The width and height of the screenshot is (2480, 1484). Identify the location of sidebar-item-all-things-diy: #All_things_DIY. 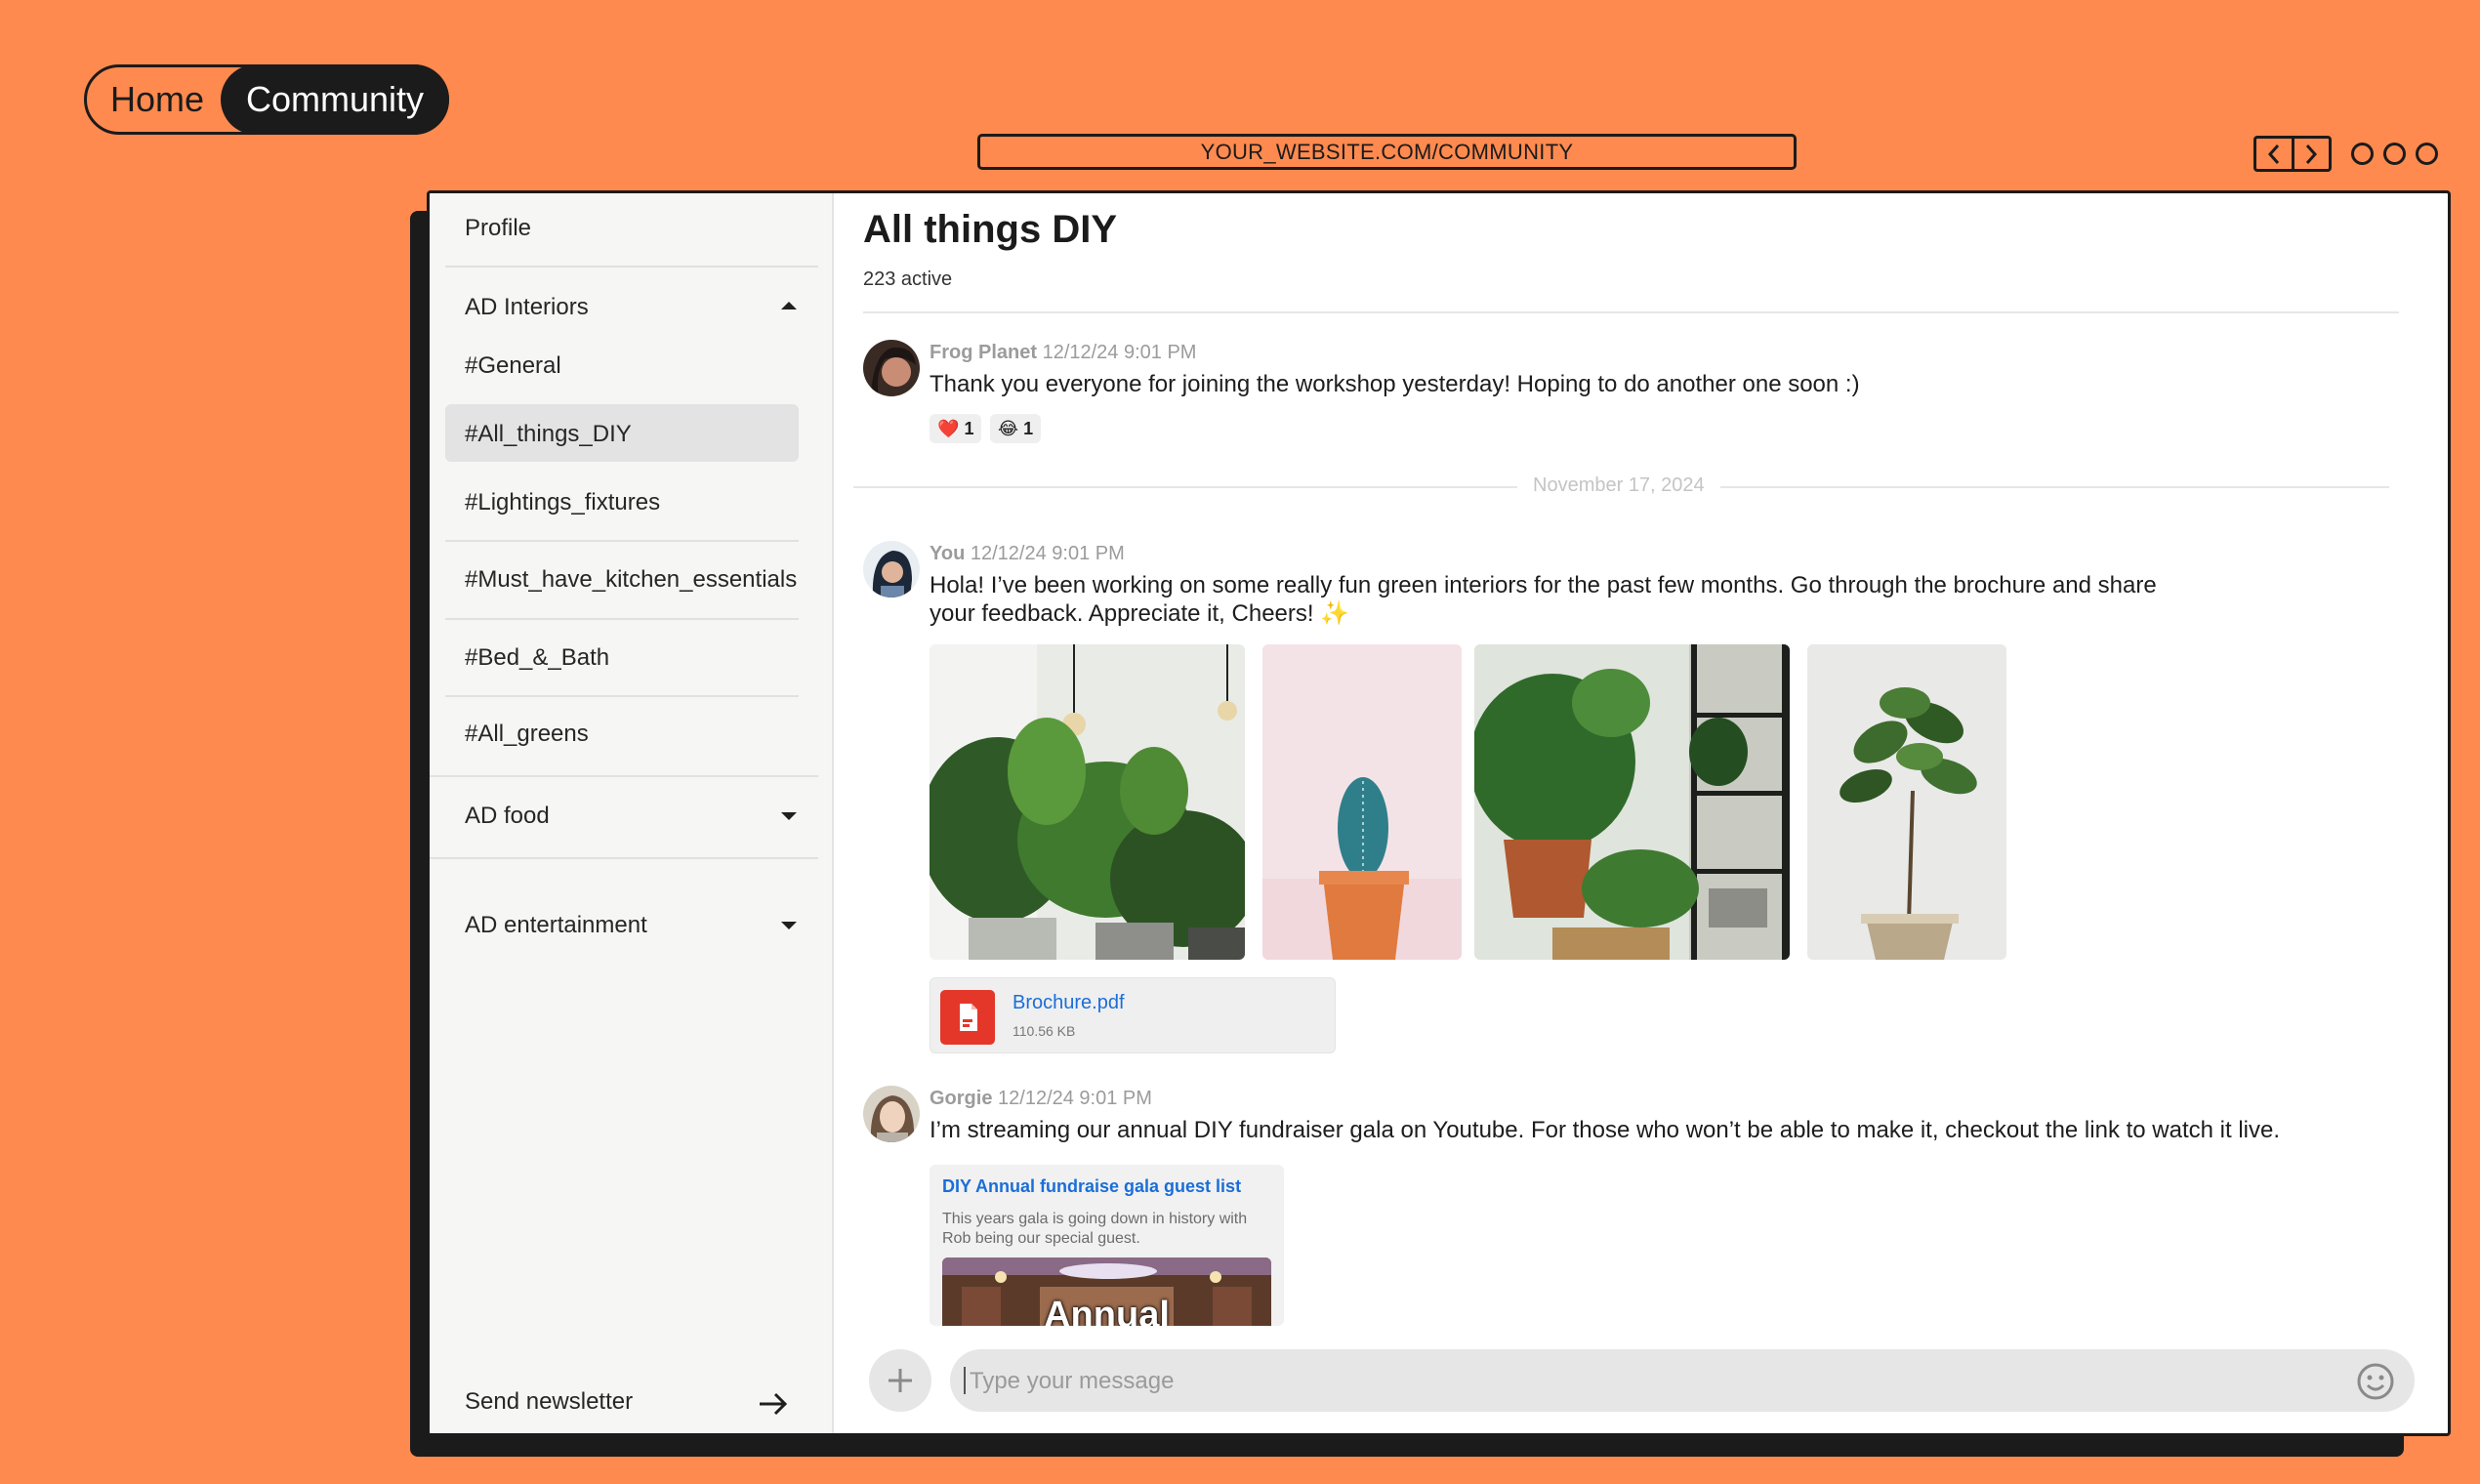
(548, 435).